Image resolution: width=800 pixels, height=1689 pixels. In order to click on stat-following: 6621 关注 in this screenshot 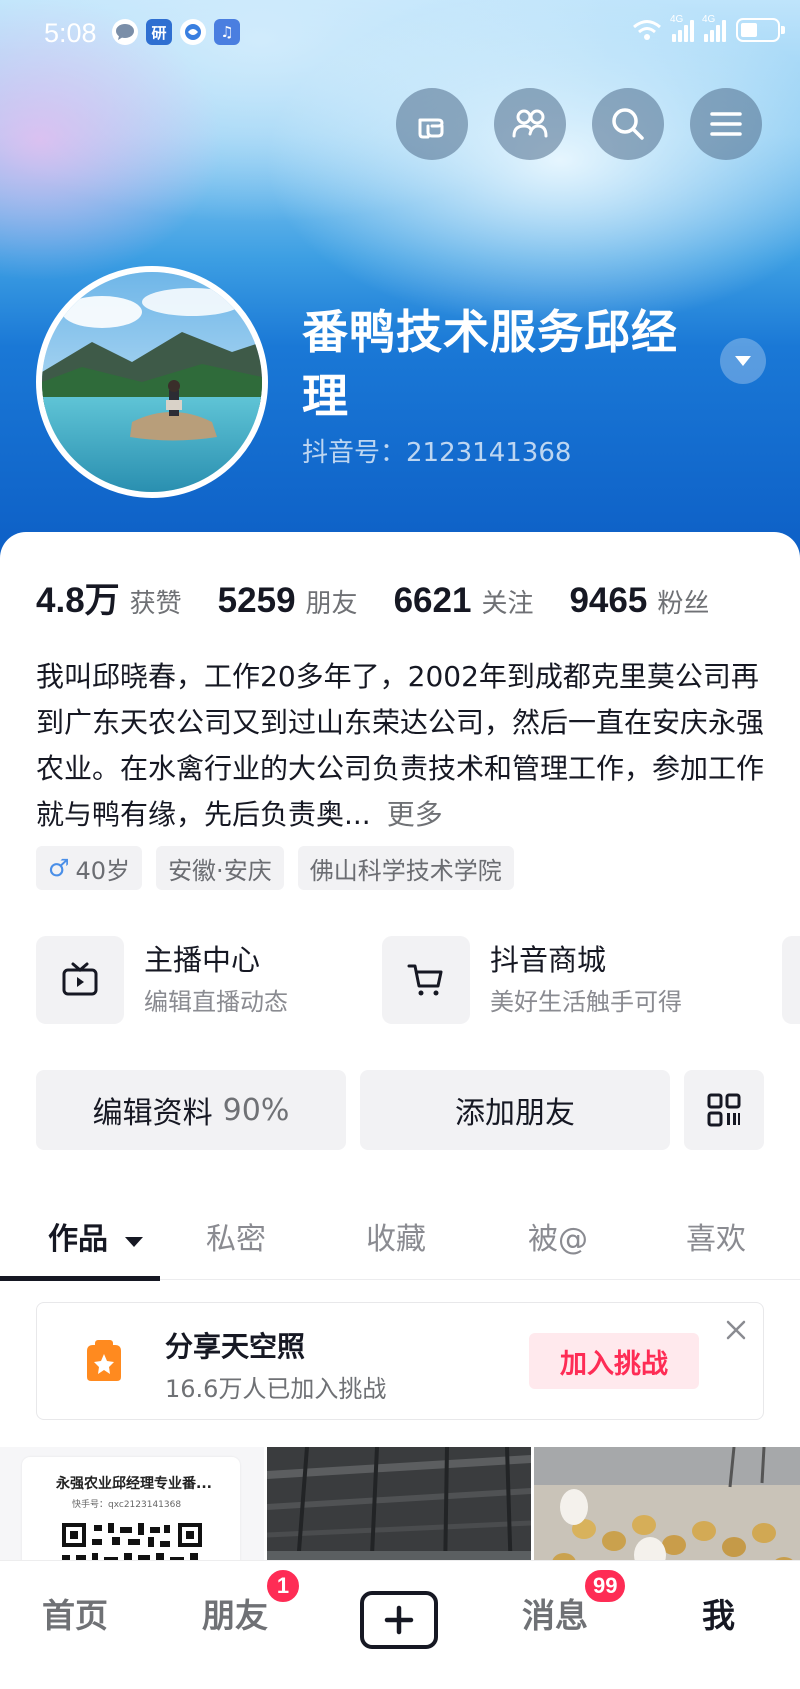, I will do `click(464, 601)`.